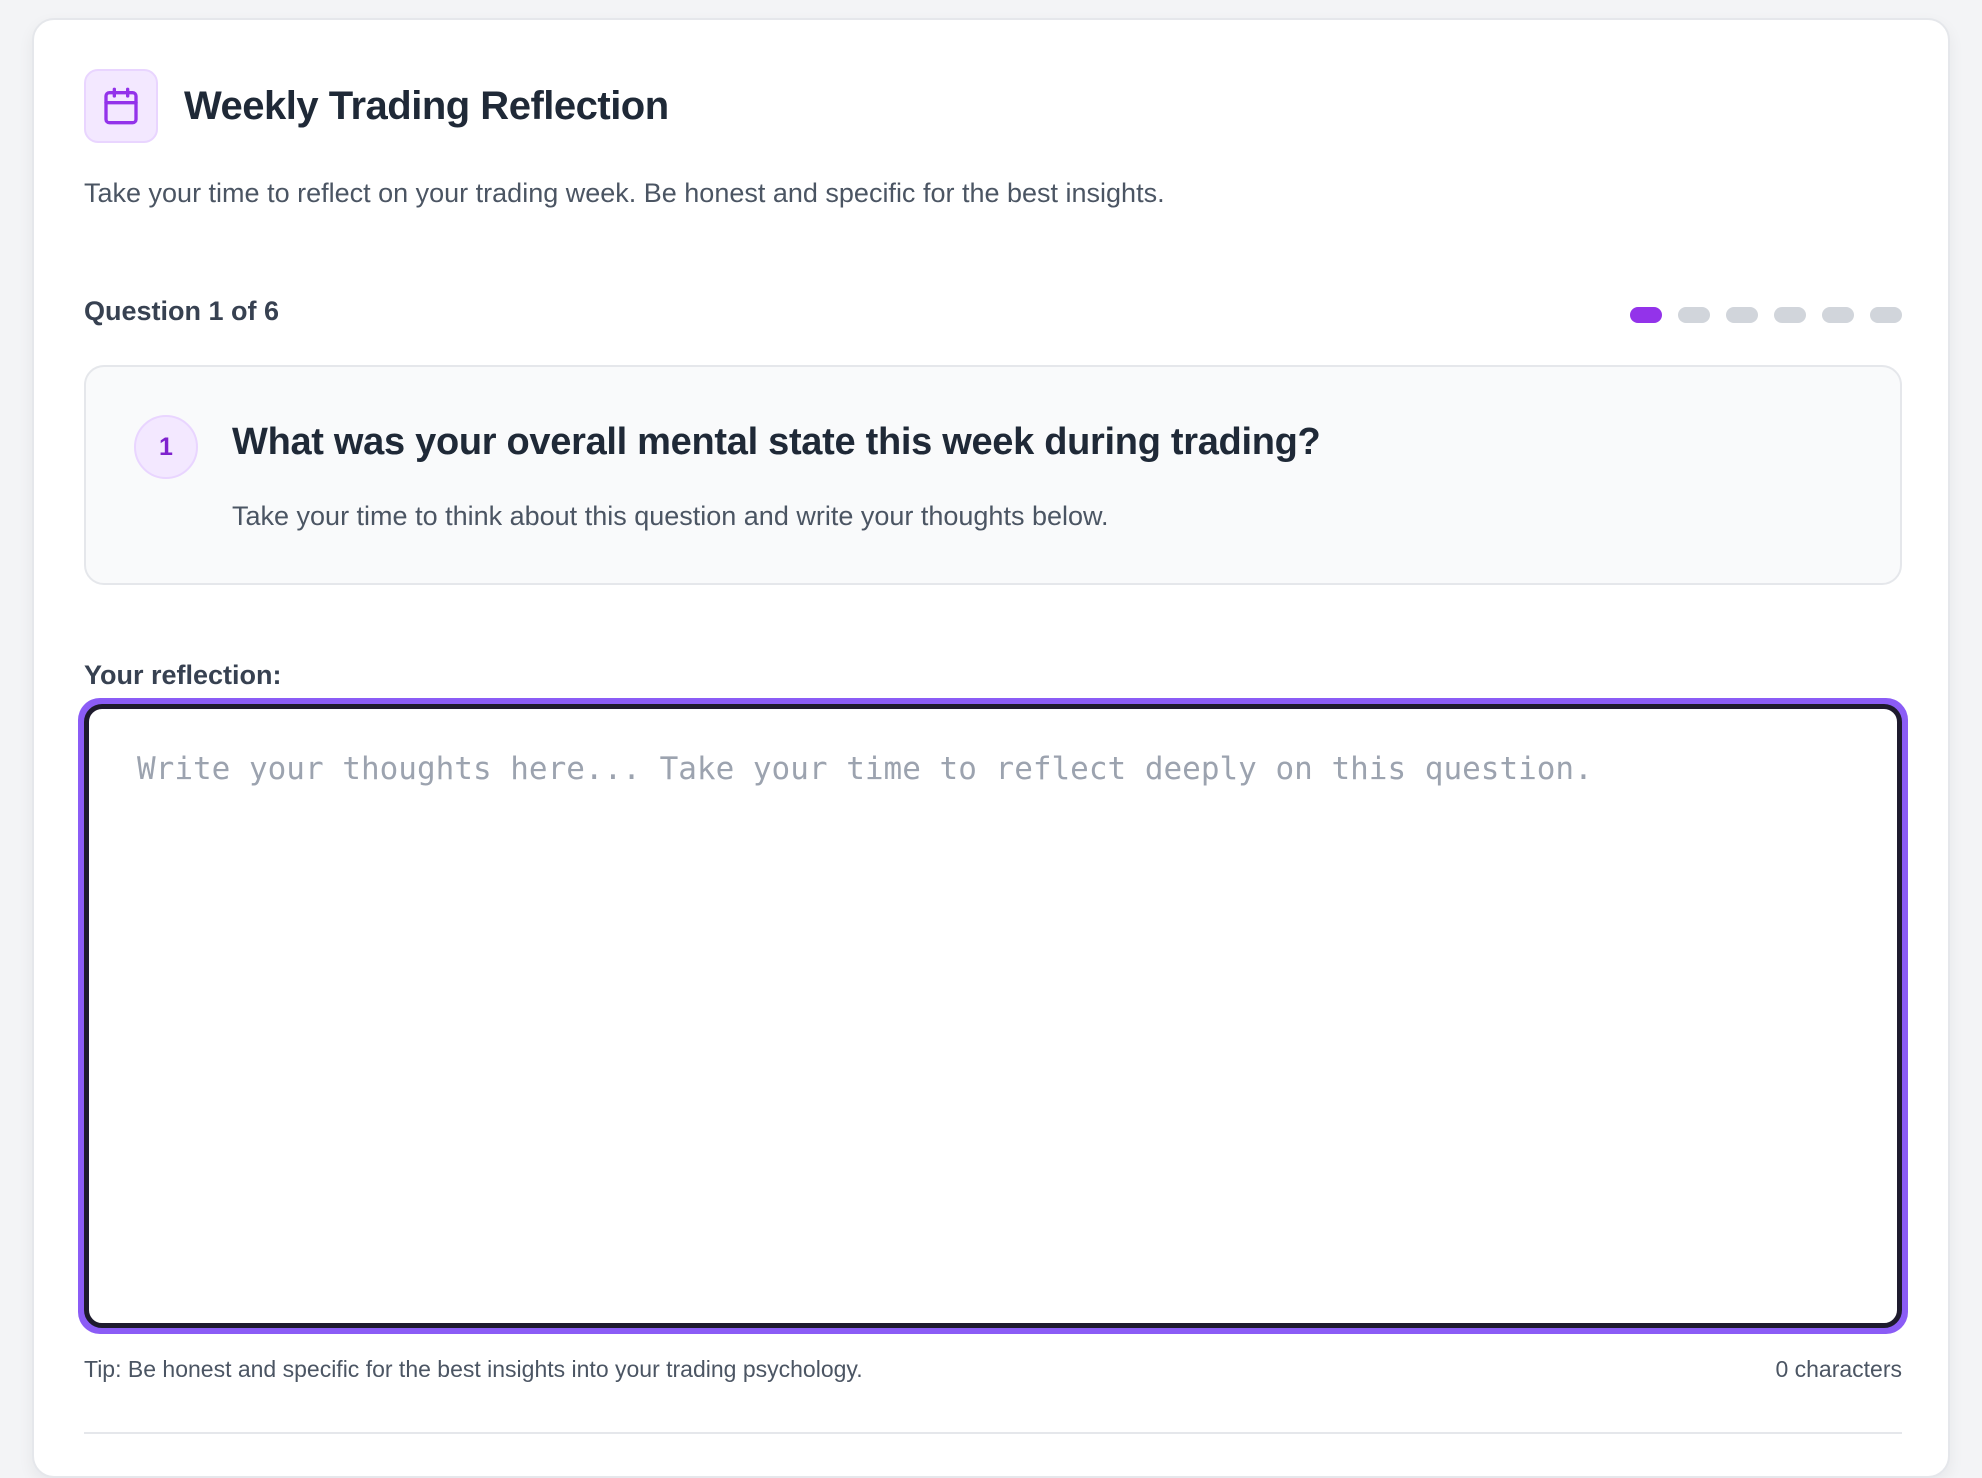 Image resolution: width=1982 pixels, height=1478 pixels. What do you see at coordinates (121, 106) in the screenshot?
I see `calendar-icon` at bounding box center [121, 106].